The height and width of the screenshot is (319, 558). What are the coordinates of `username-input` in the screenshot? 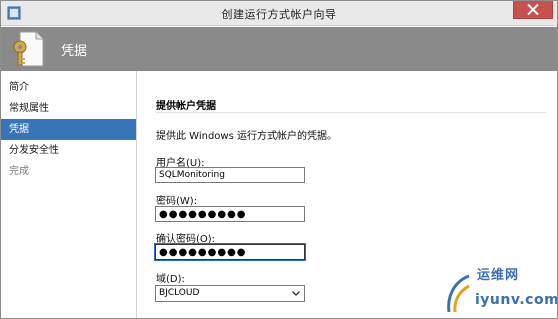 It's located at (230, 175).